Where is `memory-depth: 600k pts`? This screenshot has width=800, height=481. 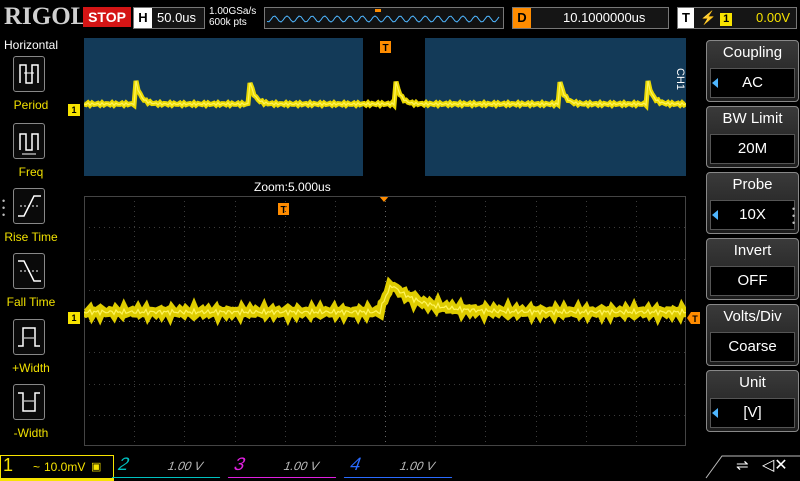 memory-depth: 600k pts is located at coordinates (228, 22).